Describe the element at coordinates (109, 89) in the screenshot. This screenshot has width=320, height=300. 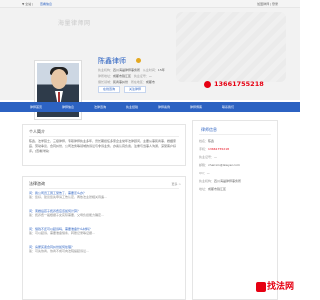
I see `consult-button: 在线咨询` at that location.